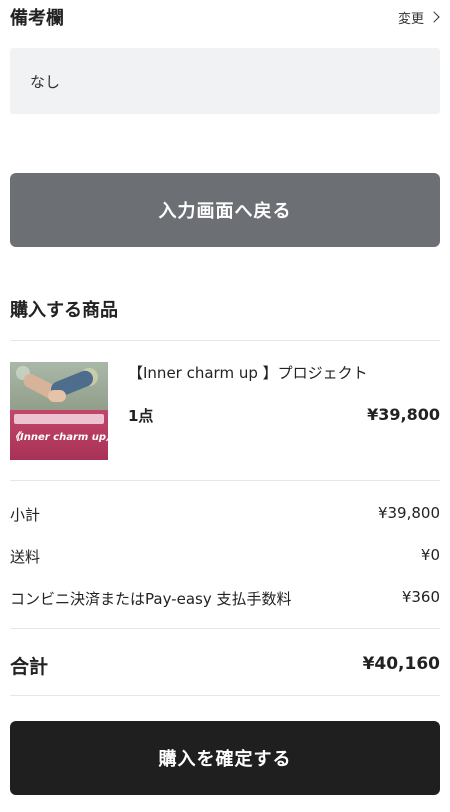  Describe the element at coordinates (59, 437) in the screenshot. I see `thumbnail-caption: 《Inner charm up》` at that location.